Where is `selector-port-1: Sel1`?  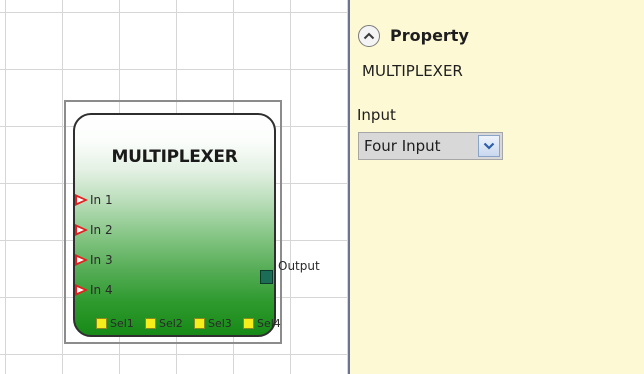 selector-port-1: Sel1 is located at coordinates (115, 323).